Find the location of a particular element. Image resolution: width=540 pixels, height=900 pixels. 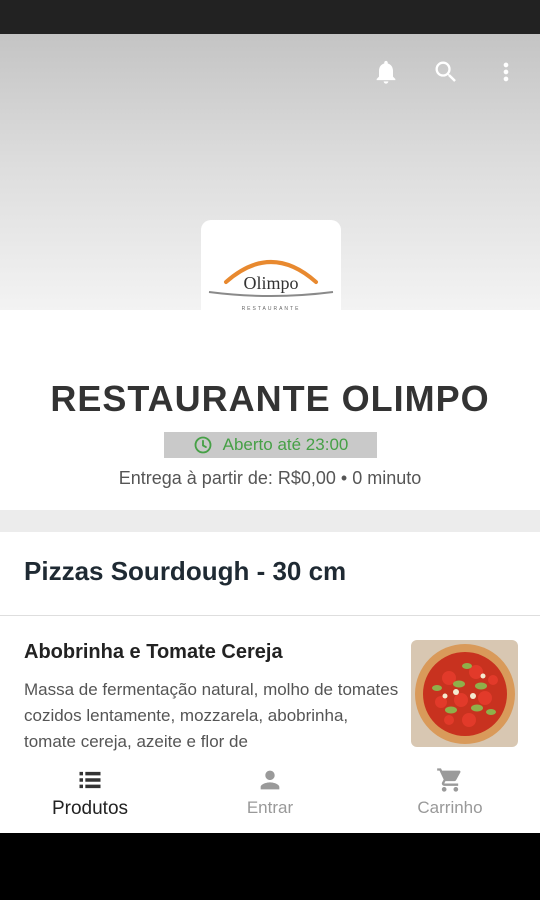

more-vert-icon is located at coordinates (506, 72).